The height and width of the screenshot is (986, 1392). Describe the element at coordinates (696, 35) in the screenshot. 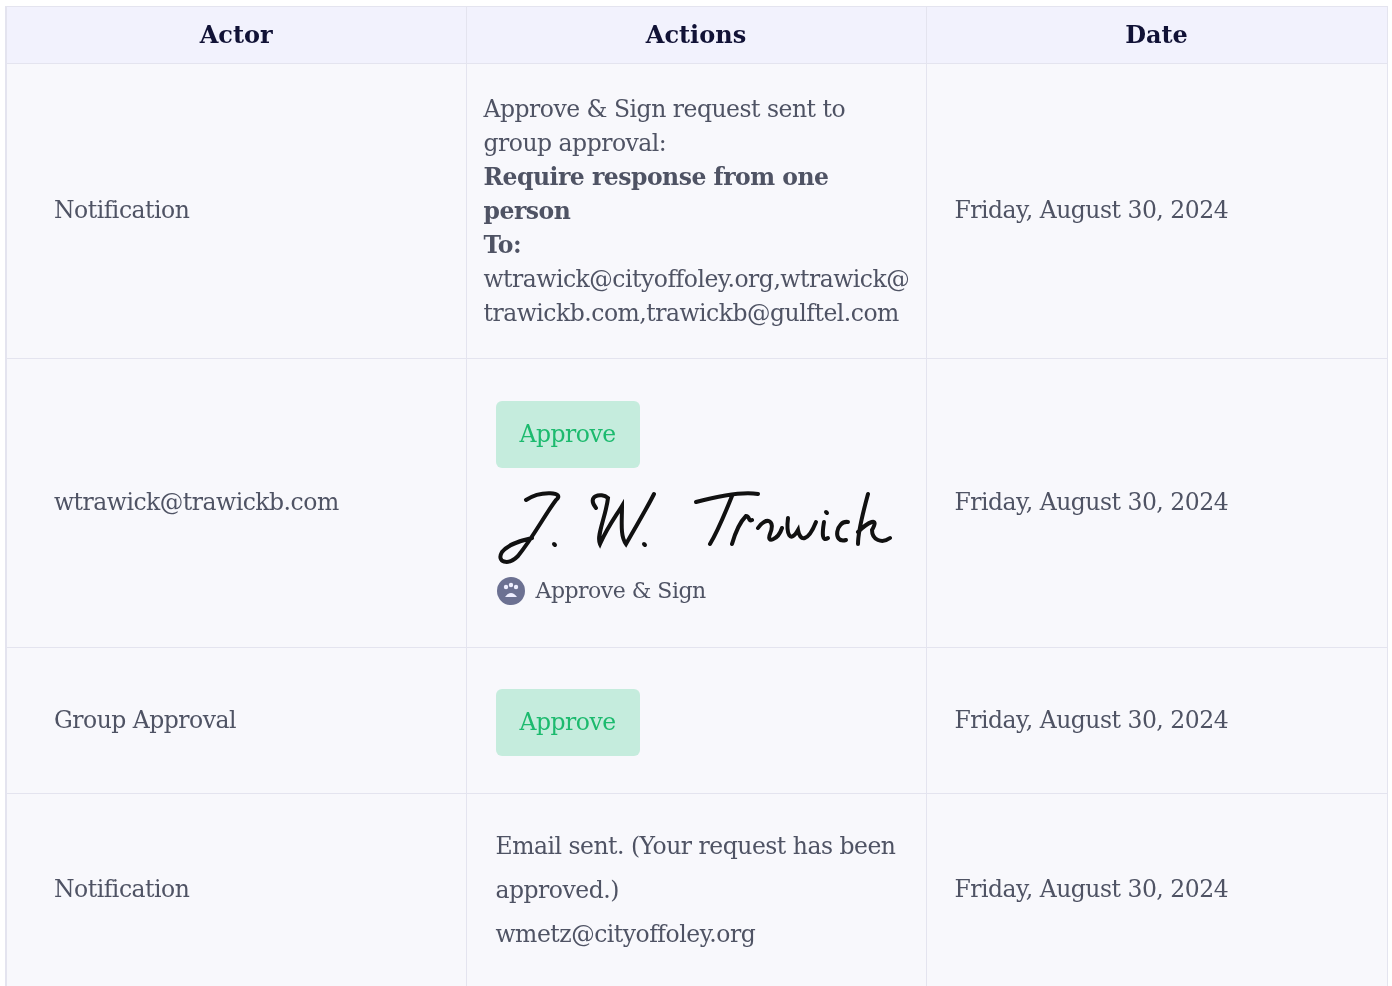

I see `column-header: Actions` at that location.